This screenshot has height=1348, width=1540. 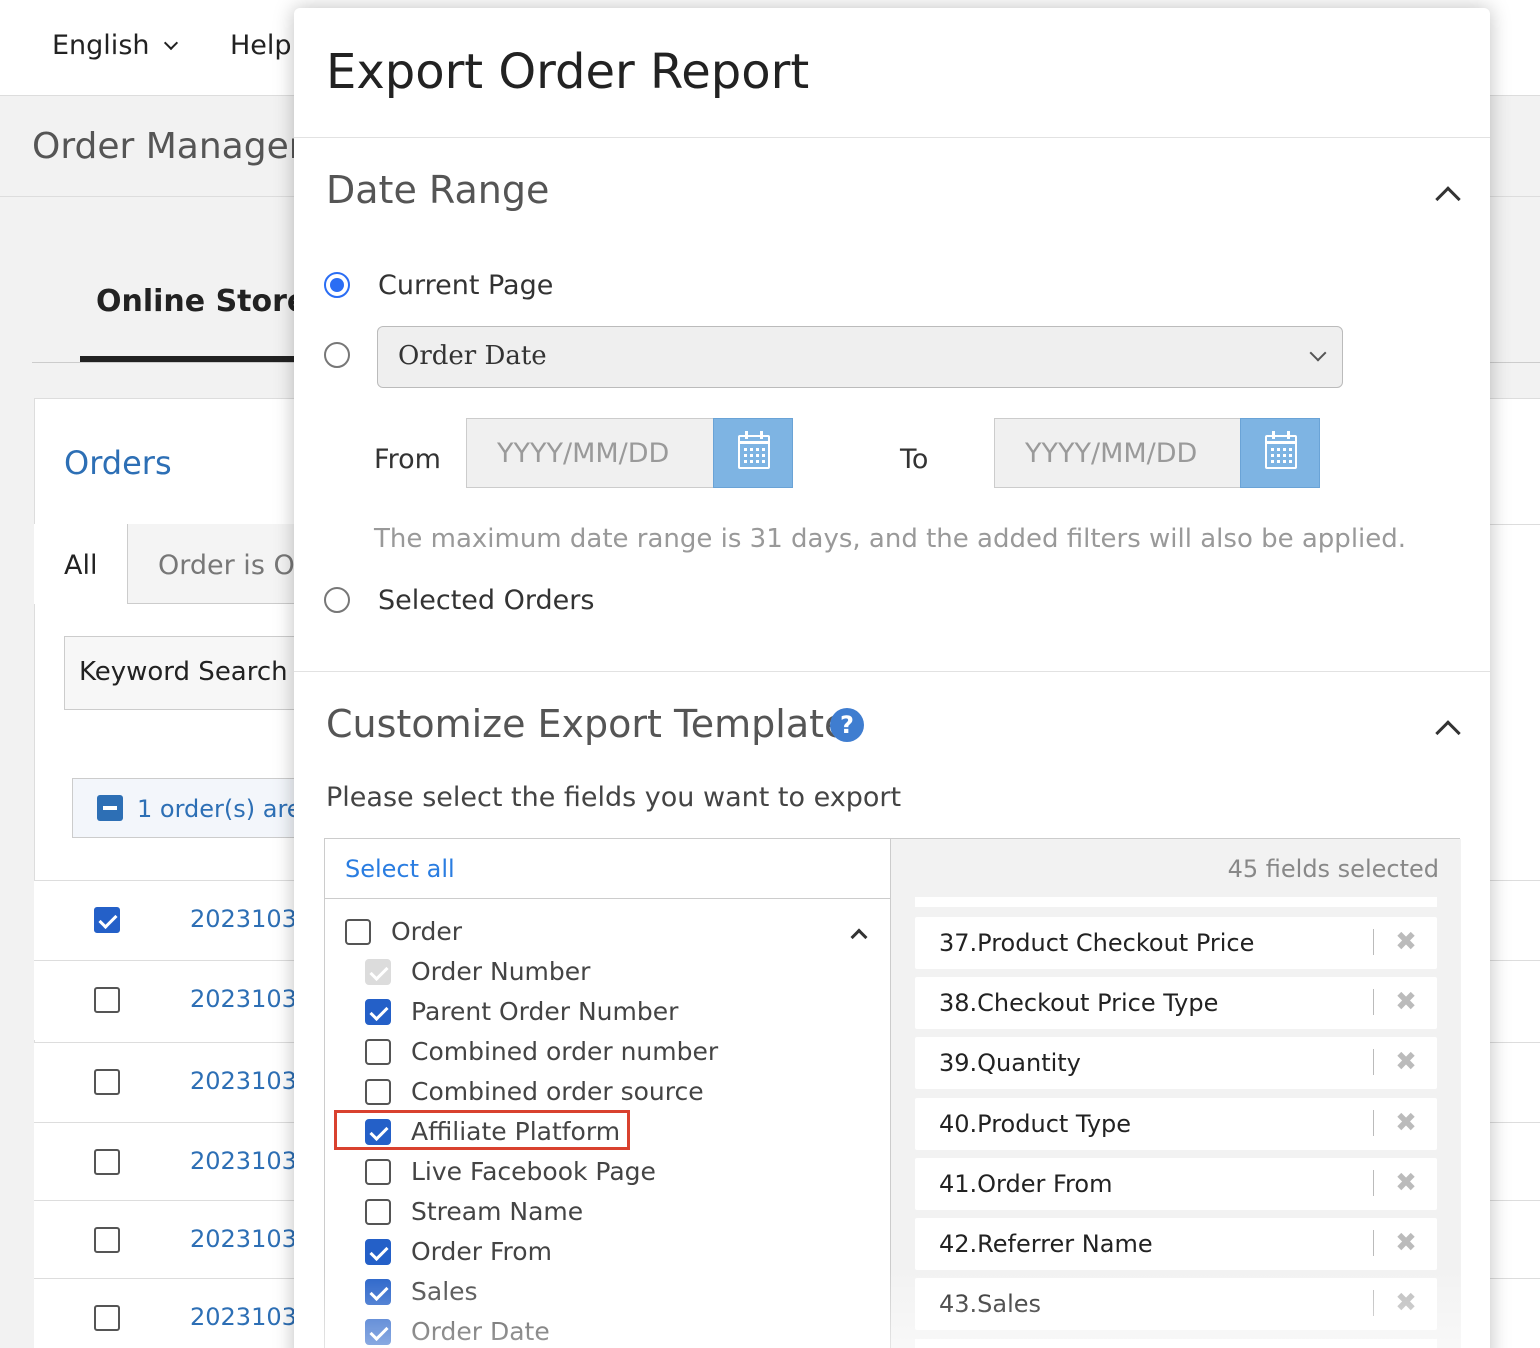 I want to click on selected-field-label: 40.Product Type, so click(x=1035, y=1123).